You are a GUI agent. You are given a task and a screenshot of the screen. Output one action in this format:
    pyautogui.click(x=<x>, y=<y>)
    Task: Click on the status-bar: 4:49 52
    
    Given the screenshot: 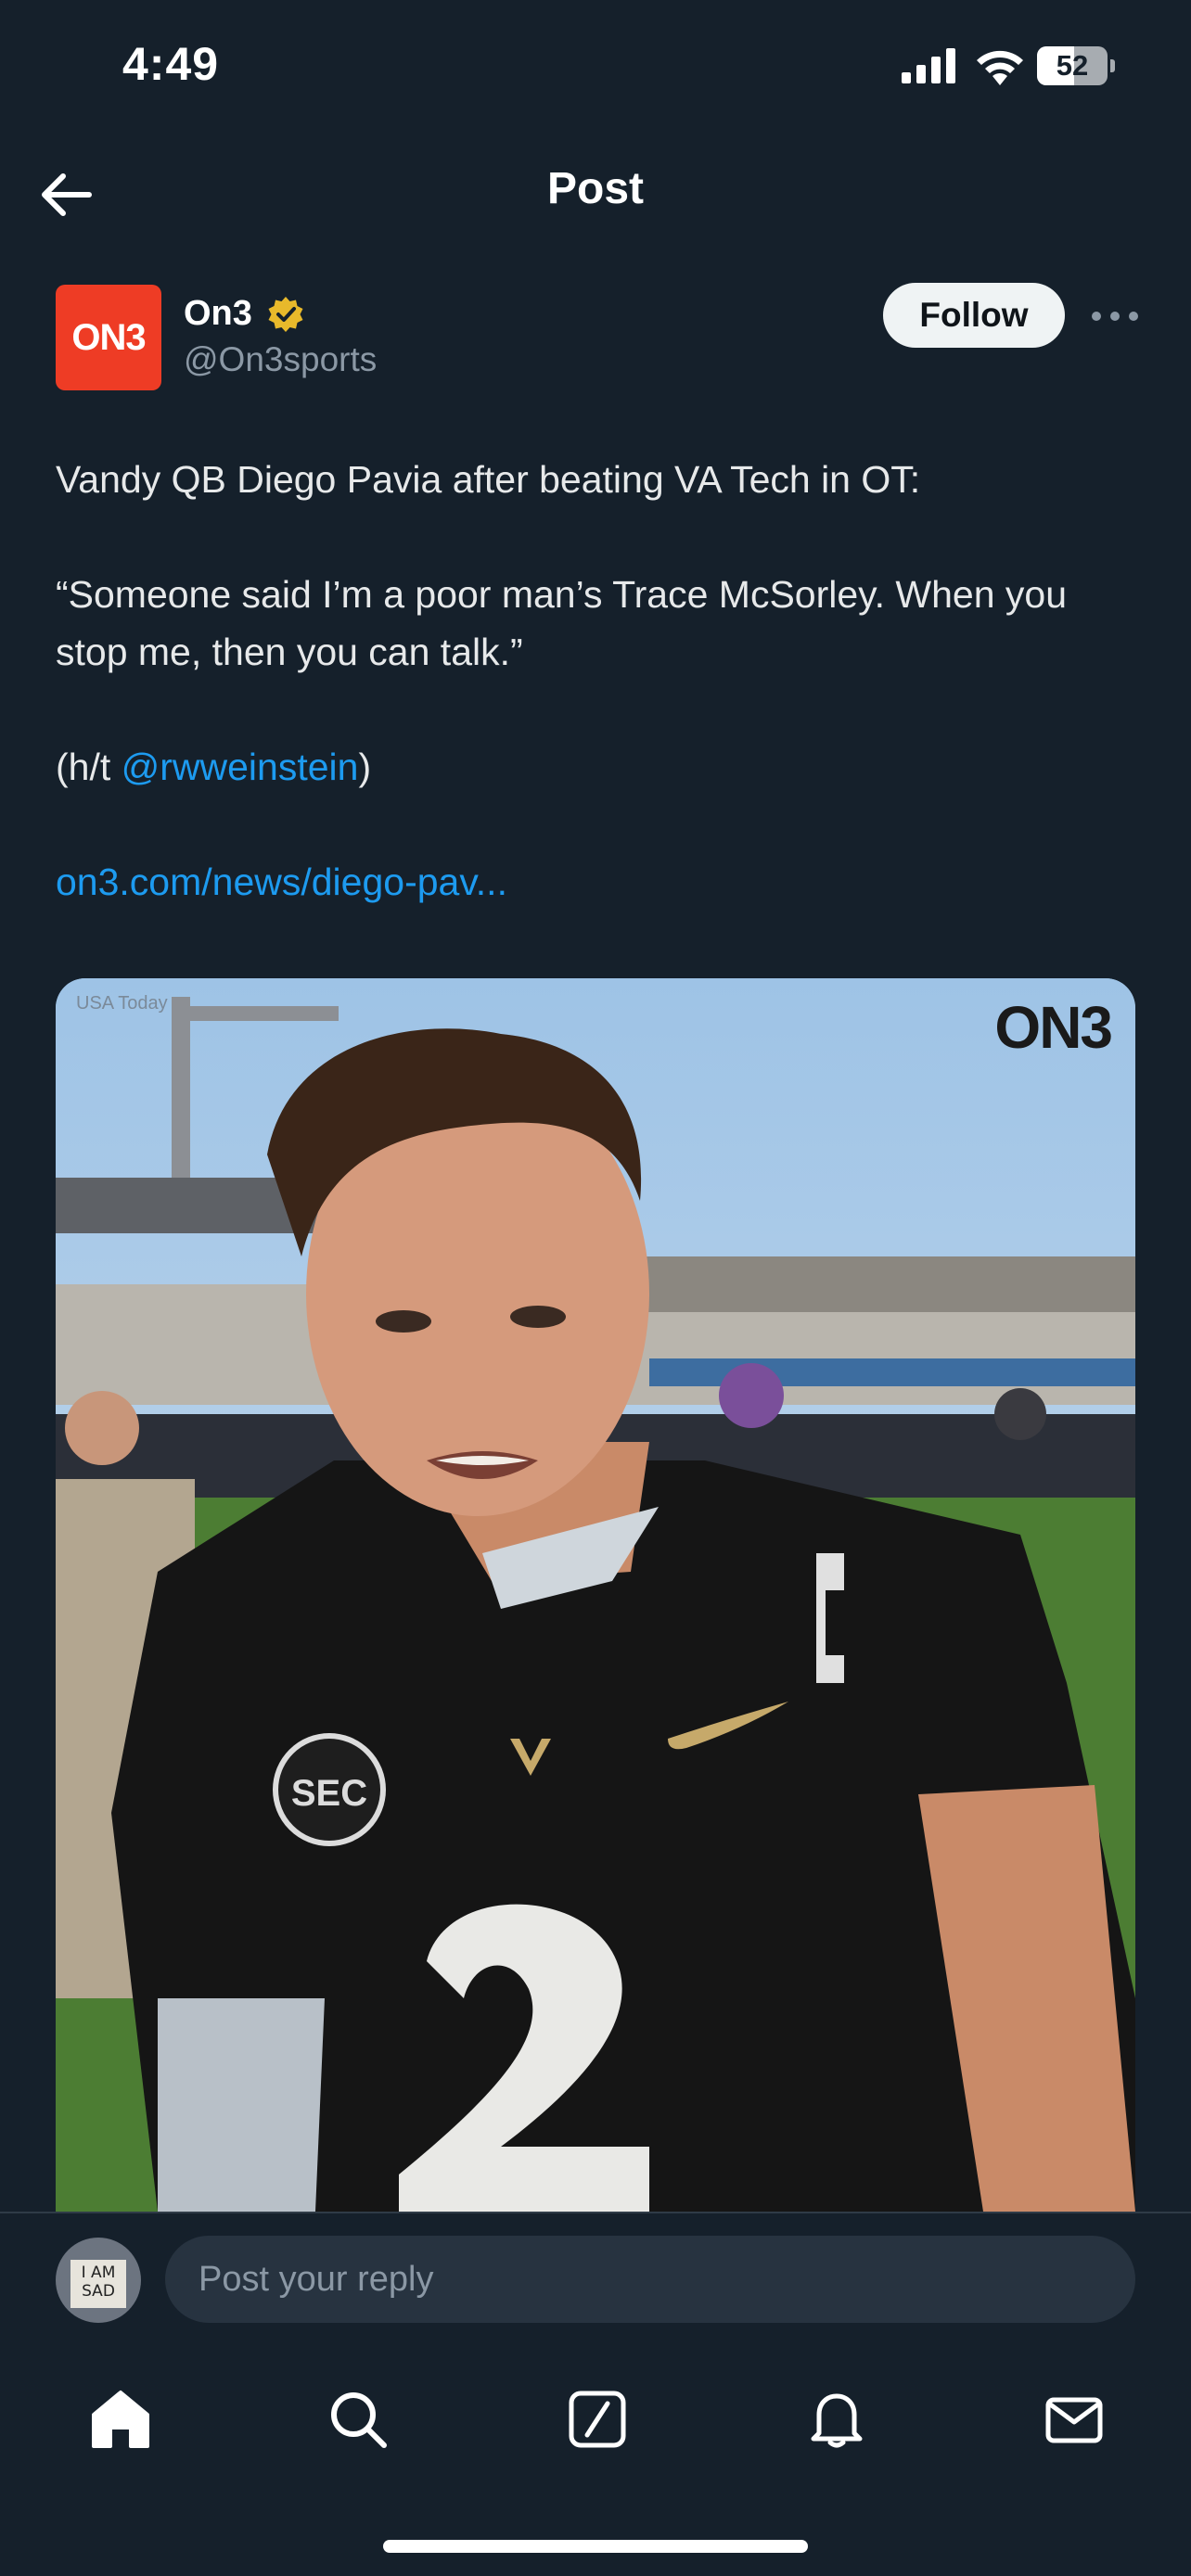 What is the action you would take?
    pyautogui.click(x=595, y=69)
    